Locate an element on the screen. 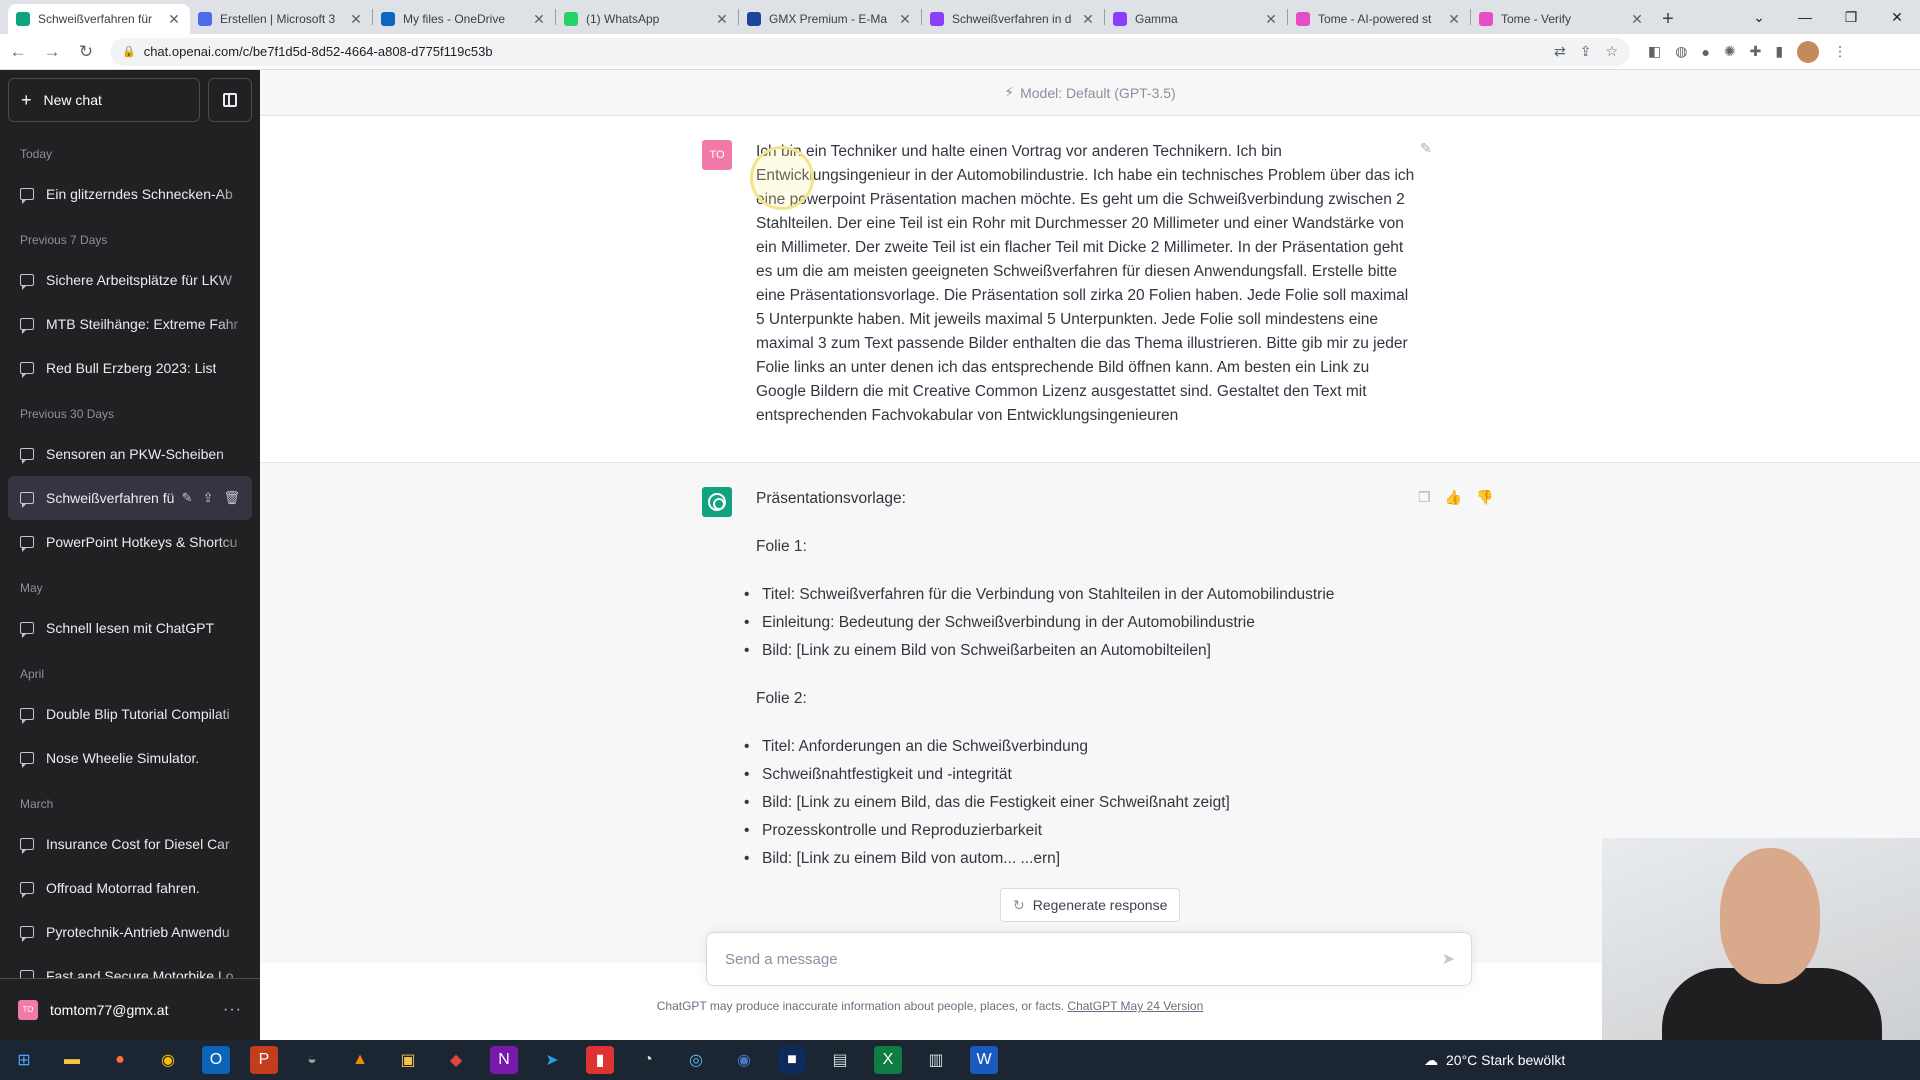 The height and width of the screenshot is (1080, 1920). sidebar-chat-item: Sensoren an PKW-Scheiben is located at coordinates (130, 454).